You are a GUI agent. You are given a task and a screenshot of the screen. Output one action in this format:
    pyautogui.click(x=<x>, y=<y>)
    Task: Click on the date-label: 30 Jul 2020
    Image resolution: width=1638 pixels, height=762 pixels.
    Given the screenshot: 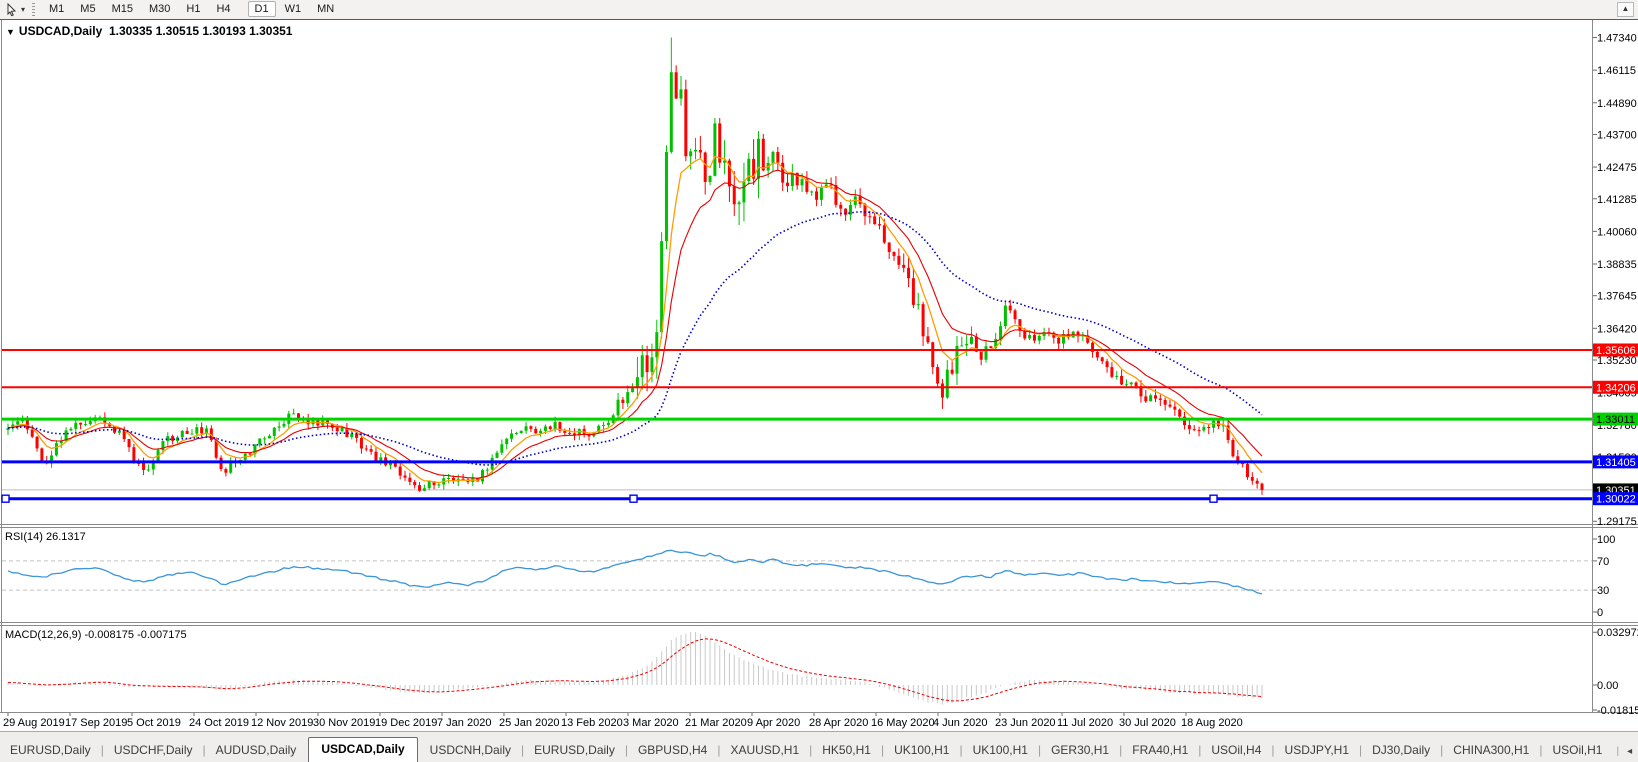 What is the action you would take?
    pyautogui.click(x=1147, y=723)
    